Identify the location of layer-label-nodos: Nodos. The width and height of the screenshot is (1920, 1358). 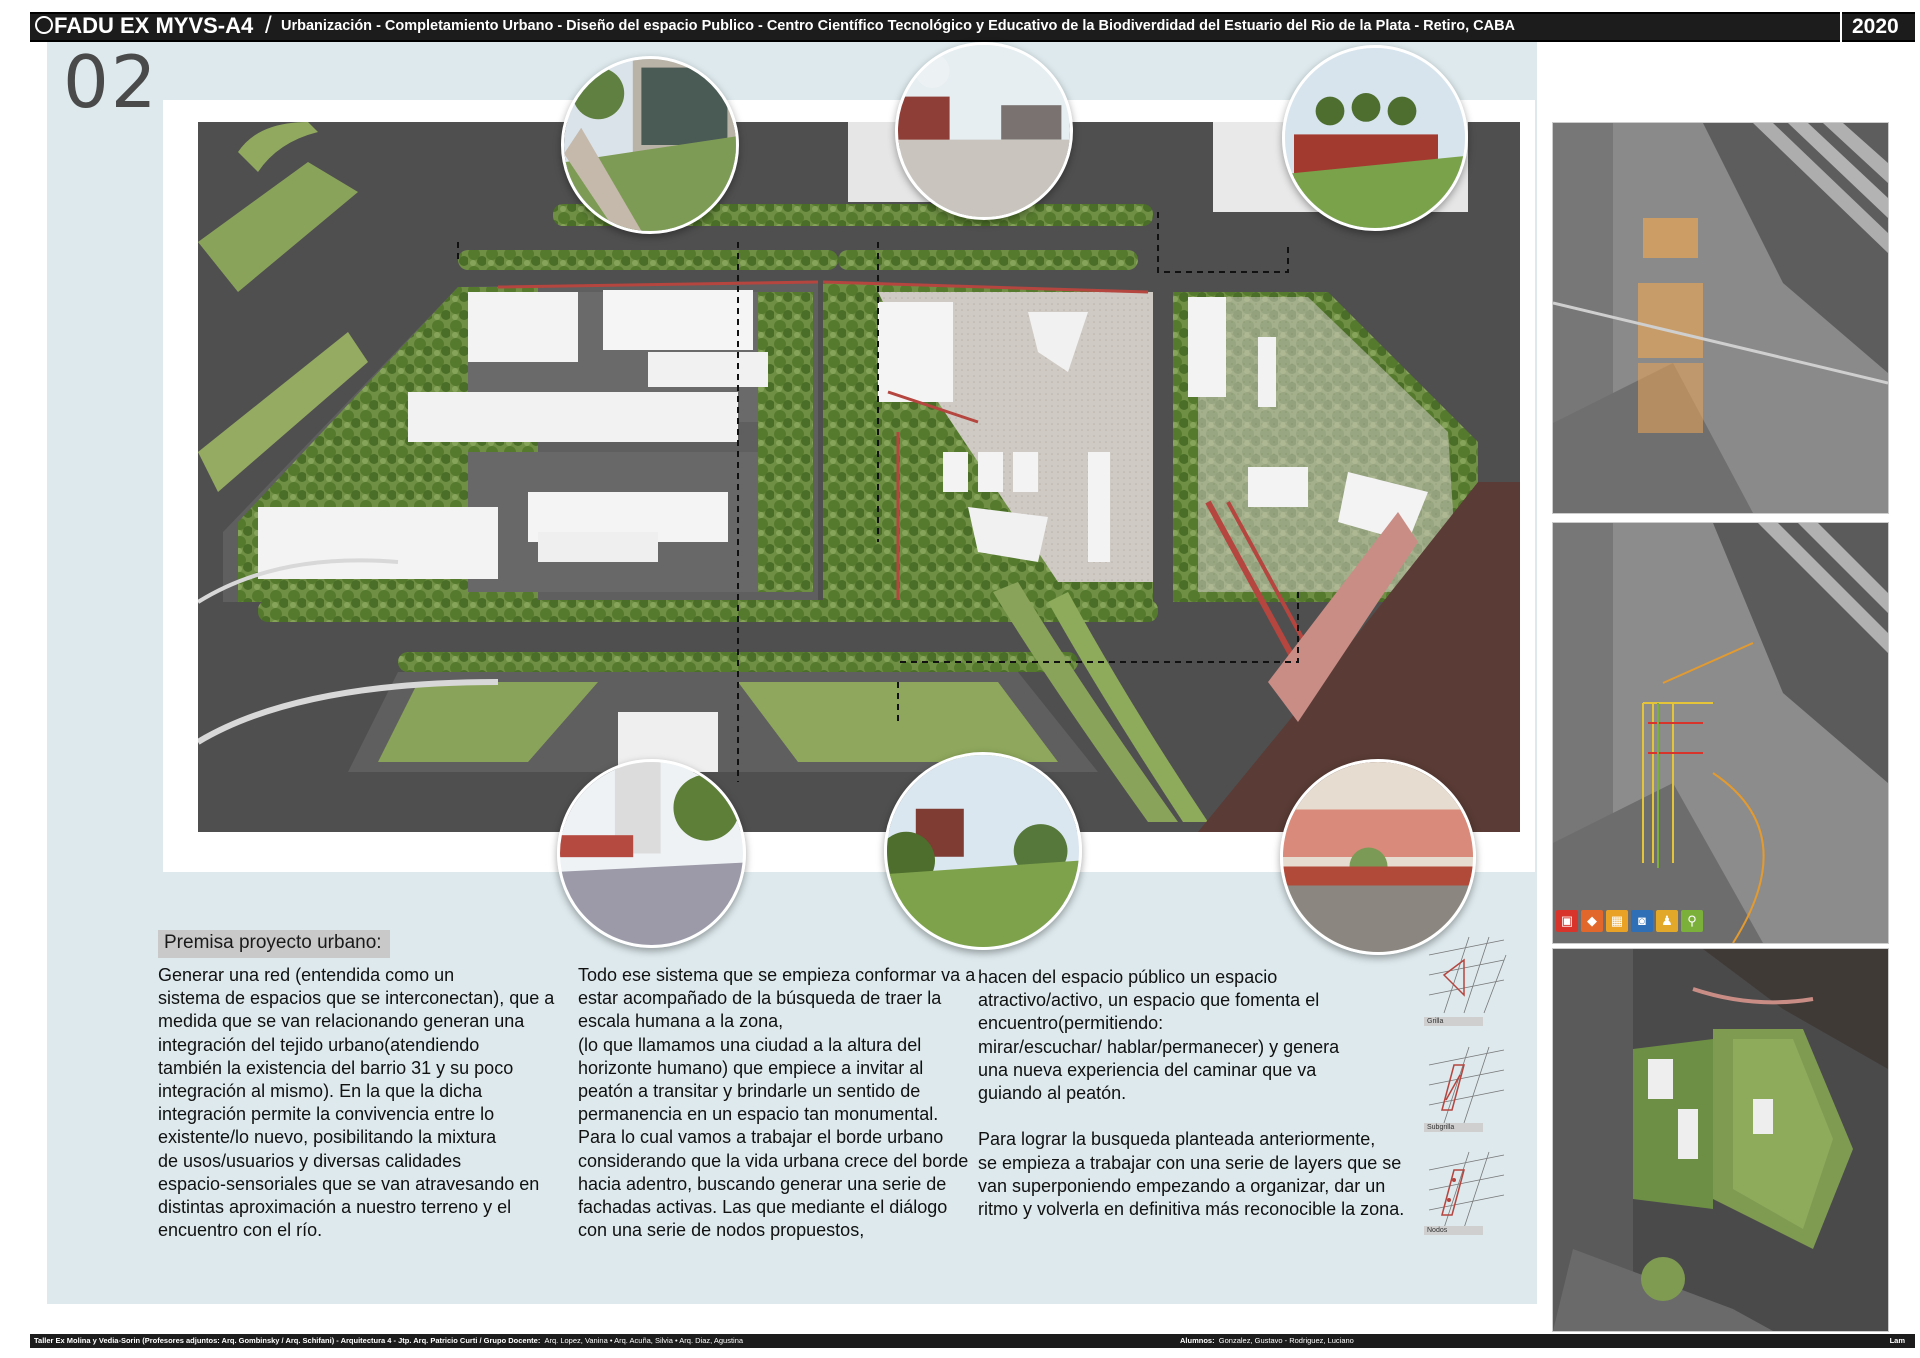
(1453, 1230).